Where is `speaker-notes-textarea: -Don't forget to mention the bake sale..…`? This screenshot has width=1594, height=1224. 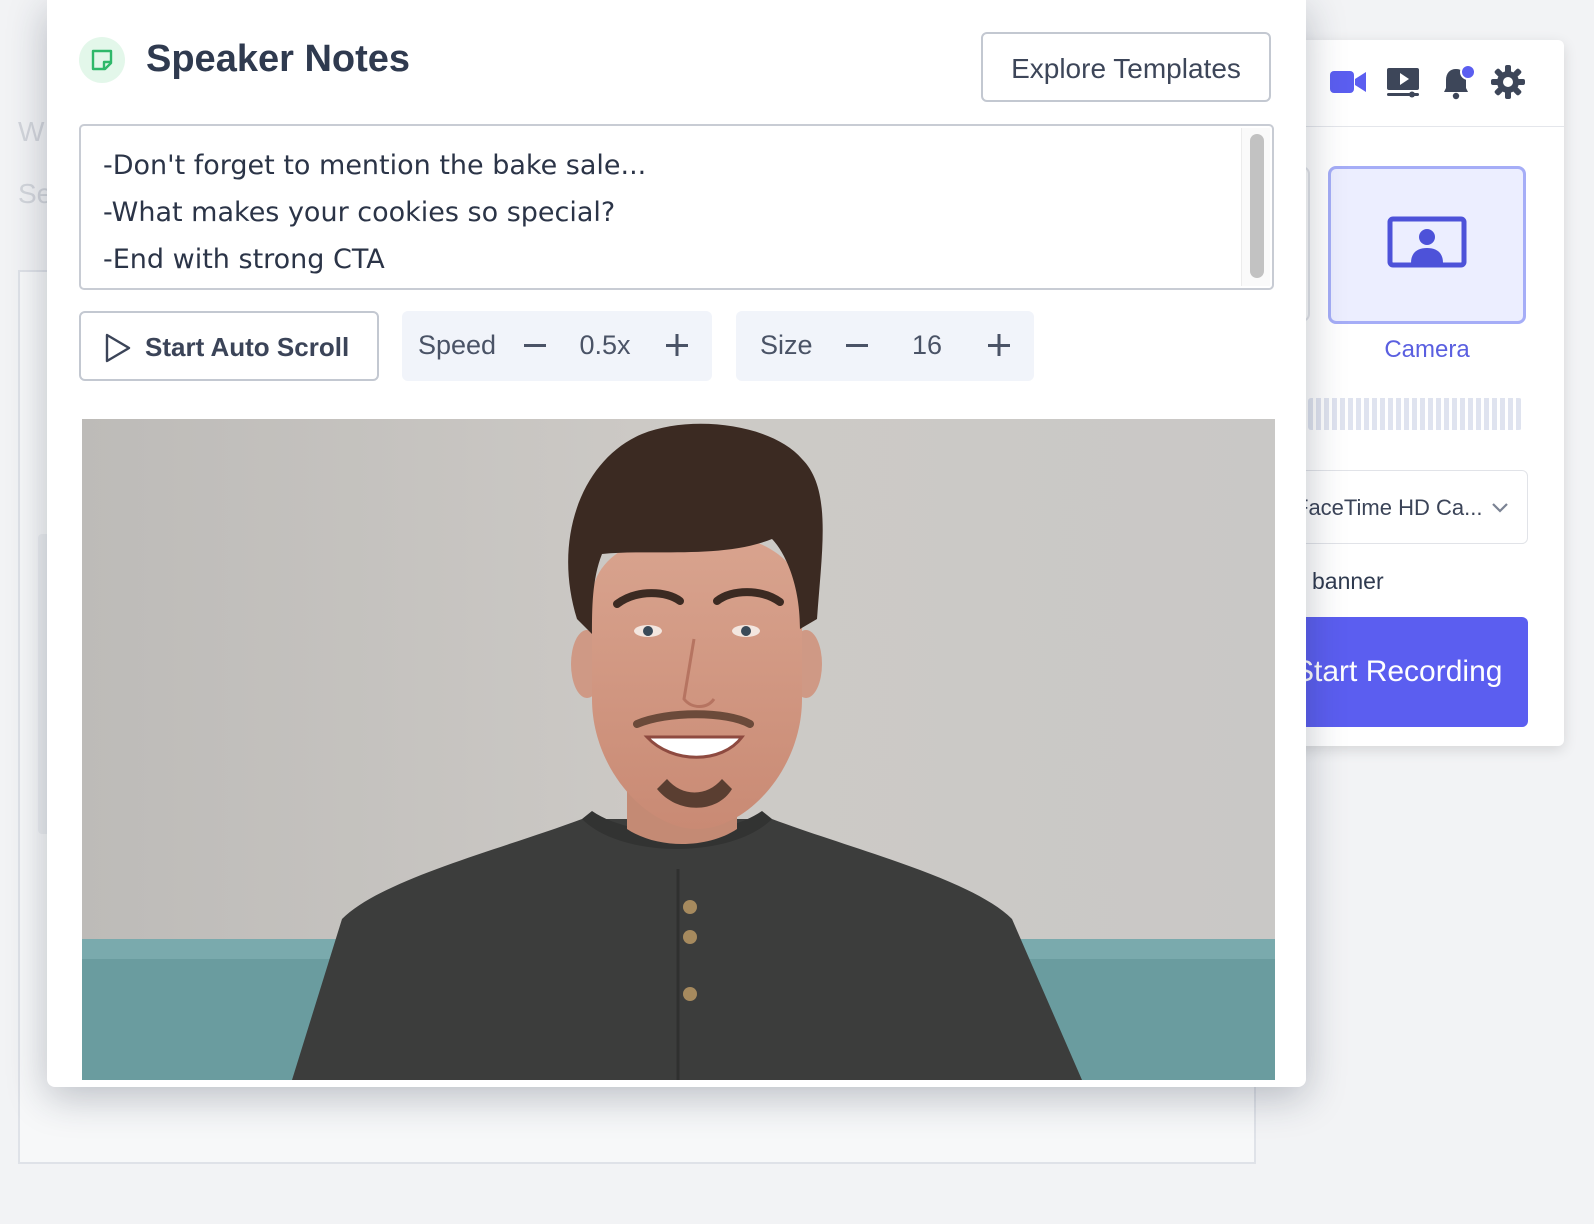
speaker-notes-textarea: -Don't forget to mention the bake sale..… is located at coordinates (676, 207).